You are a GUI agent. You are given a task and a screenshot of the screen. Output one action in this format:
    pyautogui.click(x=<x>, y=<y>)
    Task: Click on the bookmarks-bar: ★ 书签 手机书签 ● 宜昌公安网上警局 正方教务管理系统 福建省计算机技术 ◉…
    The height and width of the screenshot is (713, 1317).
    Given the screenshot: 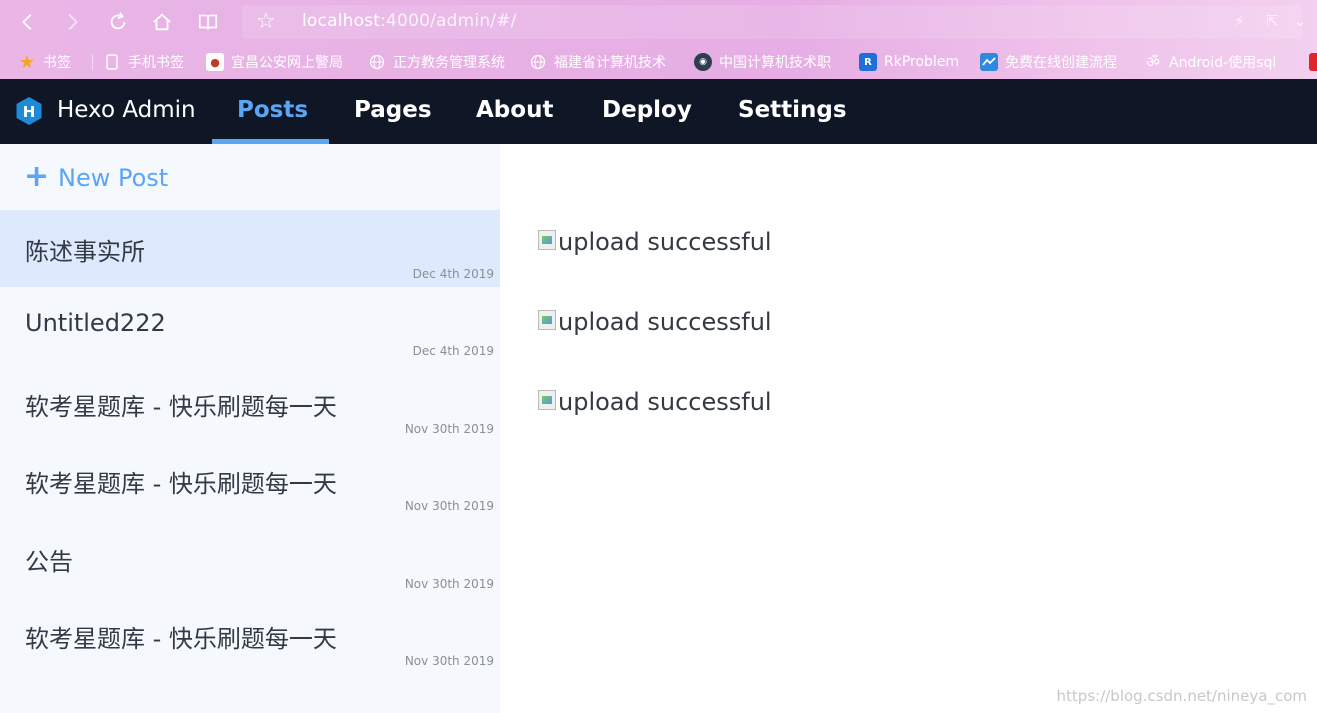 What is the action you would take?
    pyautogui.click(x=658, y=61)
    